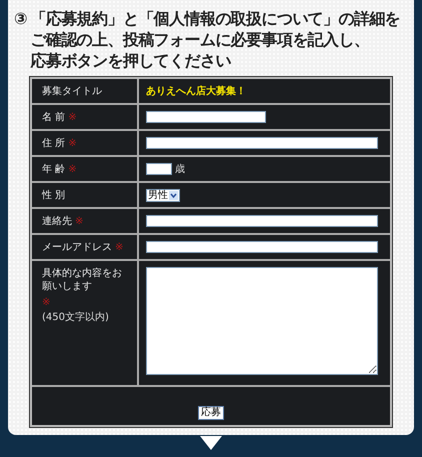 This screenshot has width=422, height=457. What do you see at coordinates (54, 117) in the screenshot?
I see `field-label: 名 前` at bounding box center [54, 117].